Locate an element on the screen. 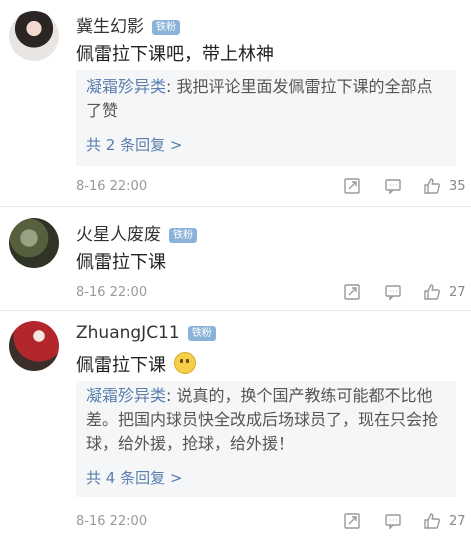  username-text: ZhuangJC11 is located at coordinates (128, 333).